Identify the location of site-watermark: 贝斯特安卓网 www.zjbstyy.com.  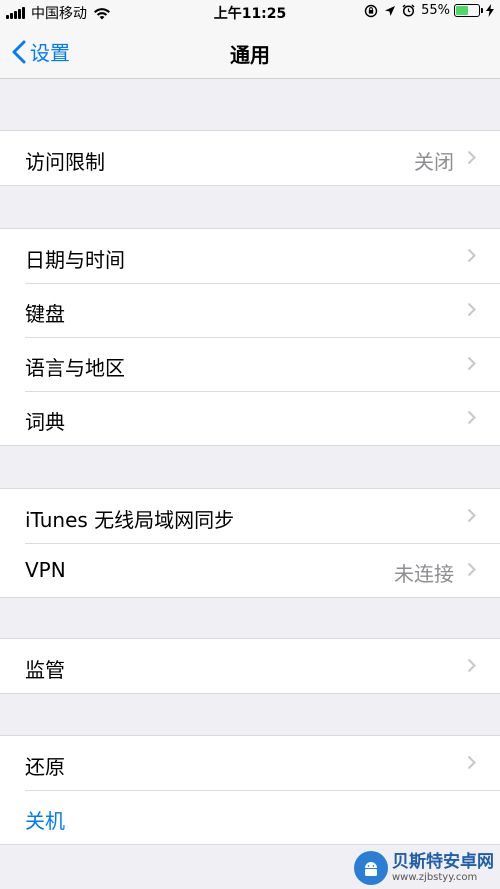
(424, 868).